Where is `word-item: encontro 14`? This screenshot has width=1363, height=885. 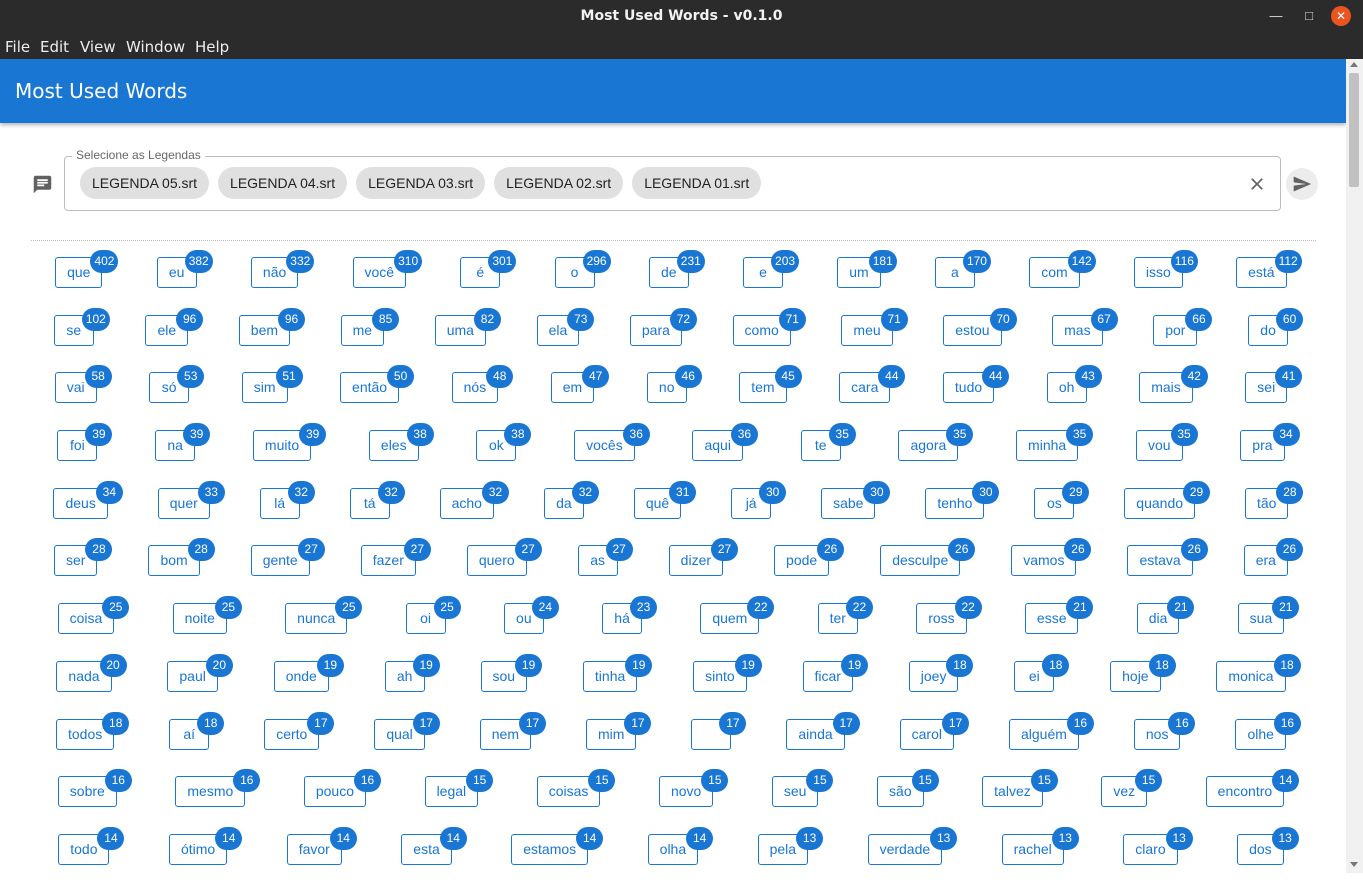 word-item: encontro 14 is located at coordinates (1252, 798).